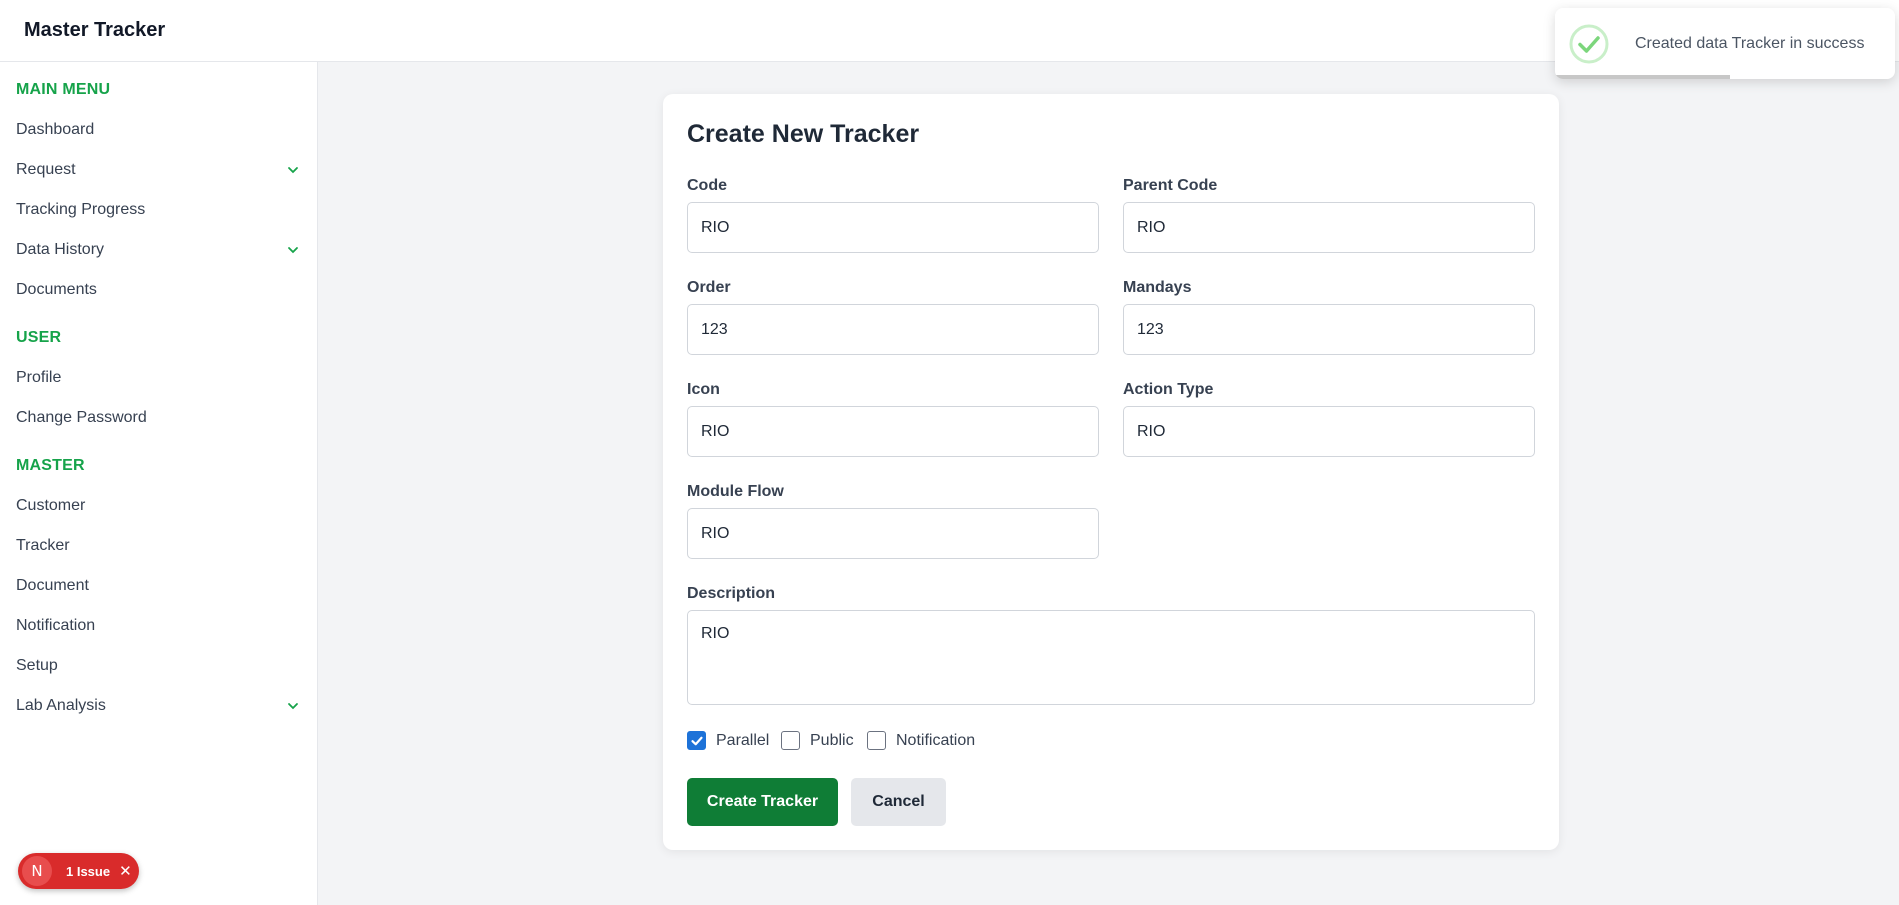 The height and width of the screenshot is (905, 1899). Describe the element at coordinates (1750, 43) in the screenshot. I see `toast-message: Created data Tracker in success` at that location.